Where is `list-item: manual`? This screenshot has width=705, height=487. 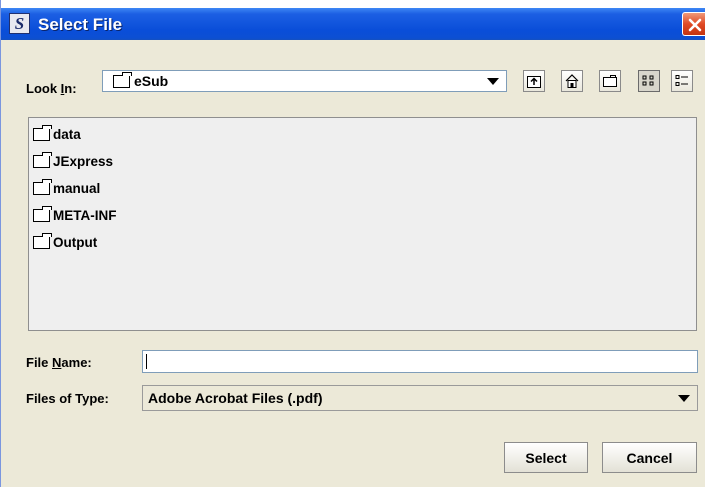 list-item: manual is located at coordinates (66, 188).